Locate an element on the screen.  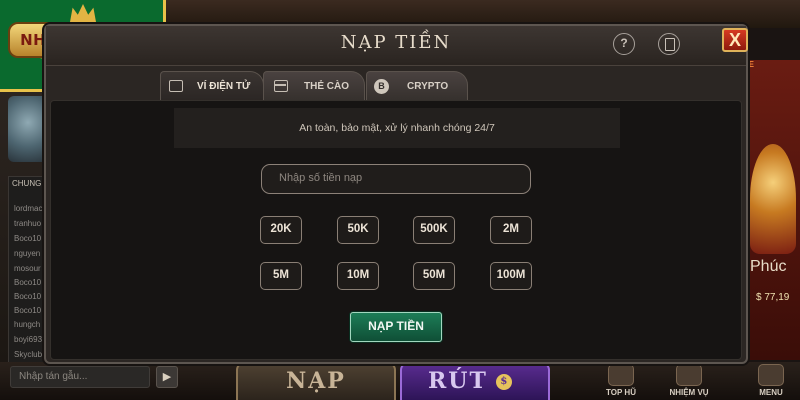
chat-user: lordmac is located at coordinates (28, 208).